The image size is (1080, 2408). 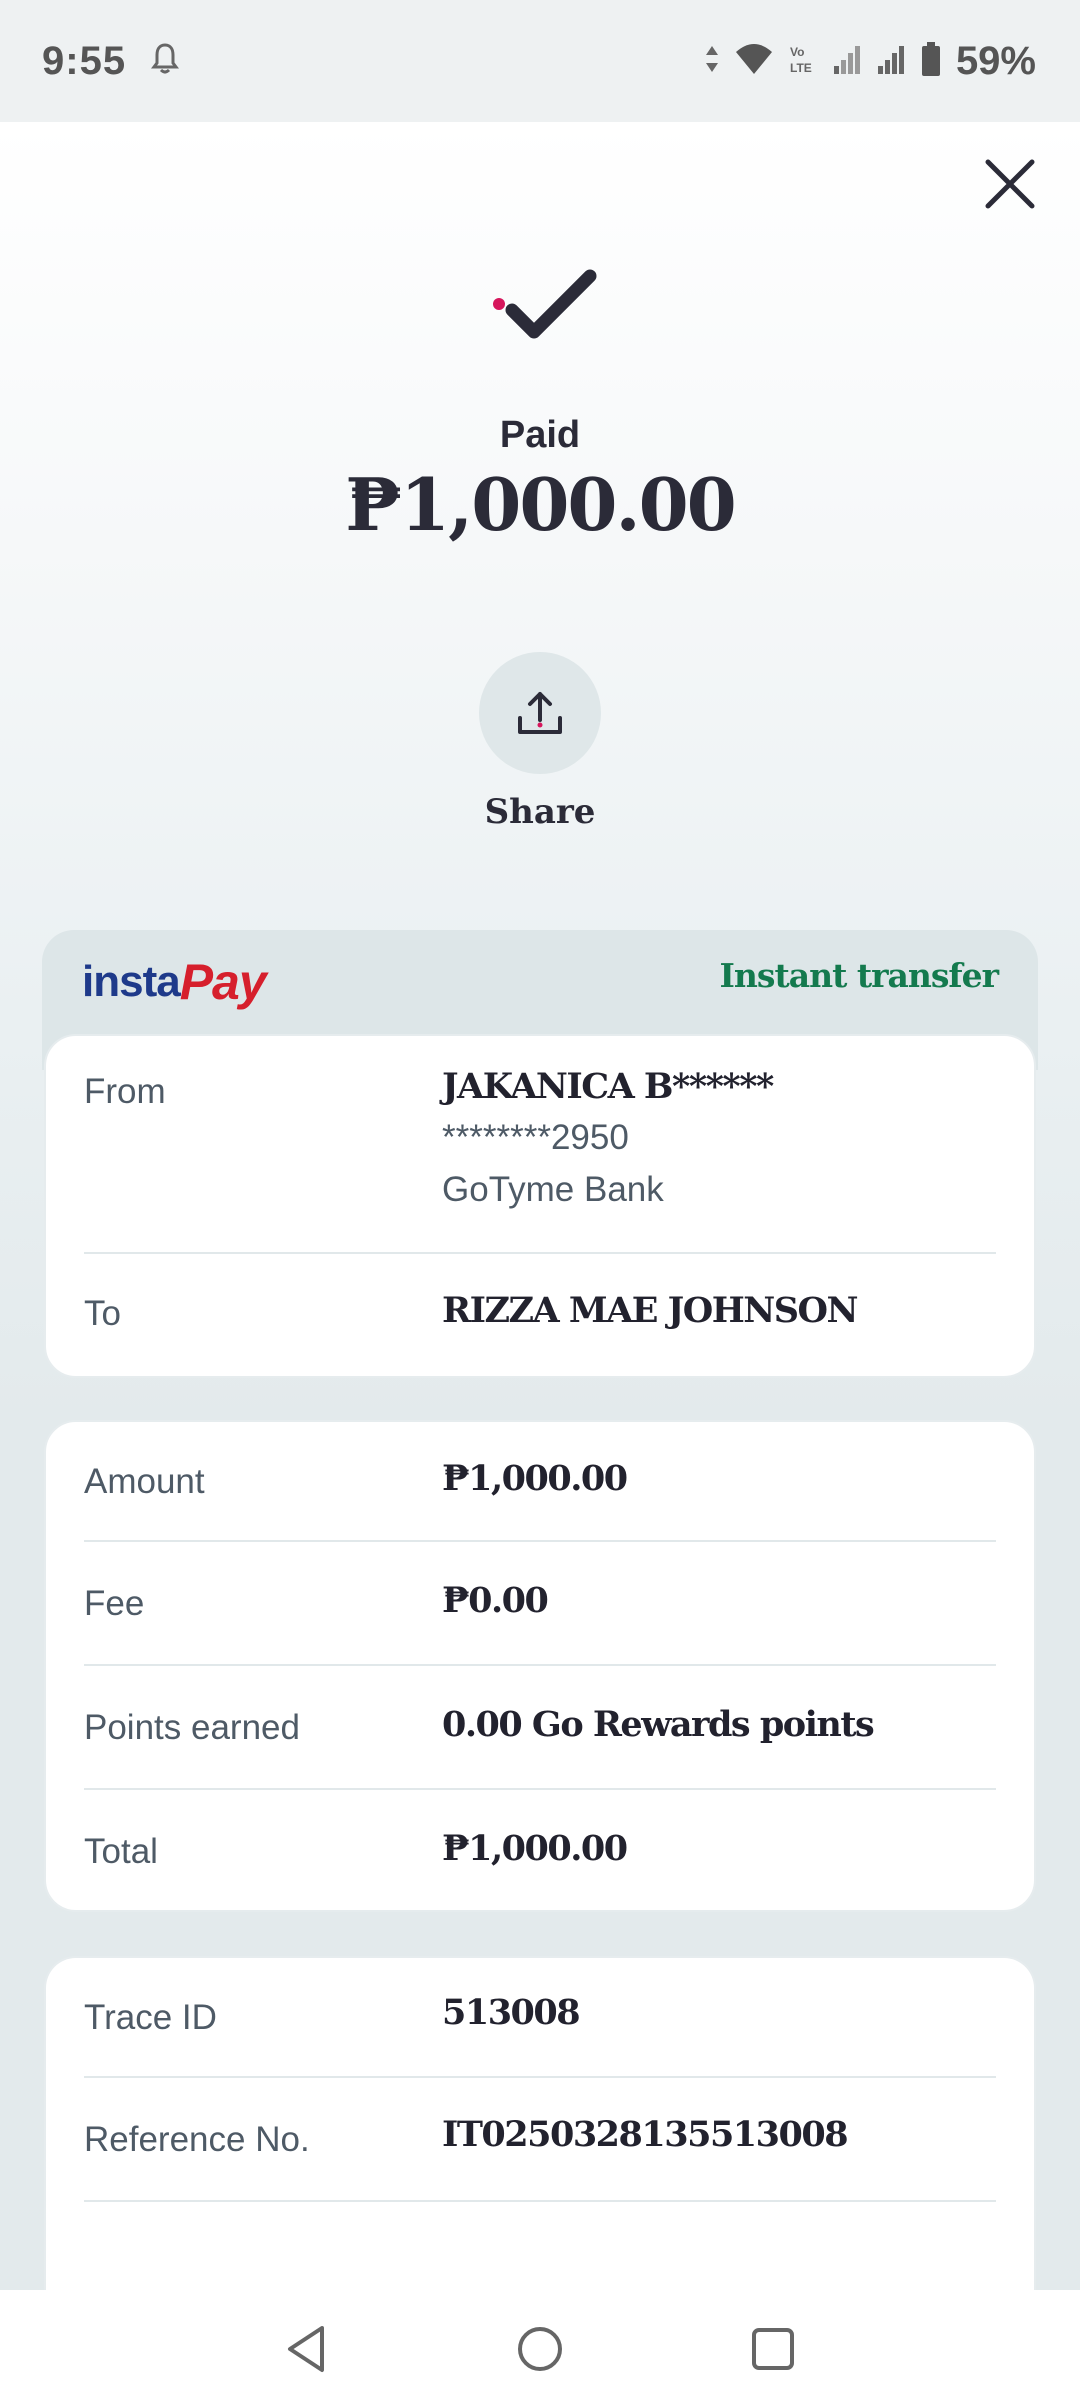 I want to click on paid-amount: ₱1,000.00, so click(x=541, y=504).